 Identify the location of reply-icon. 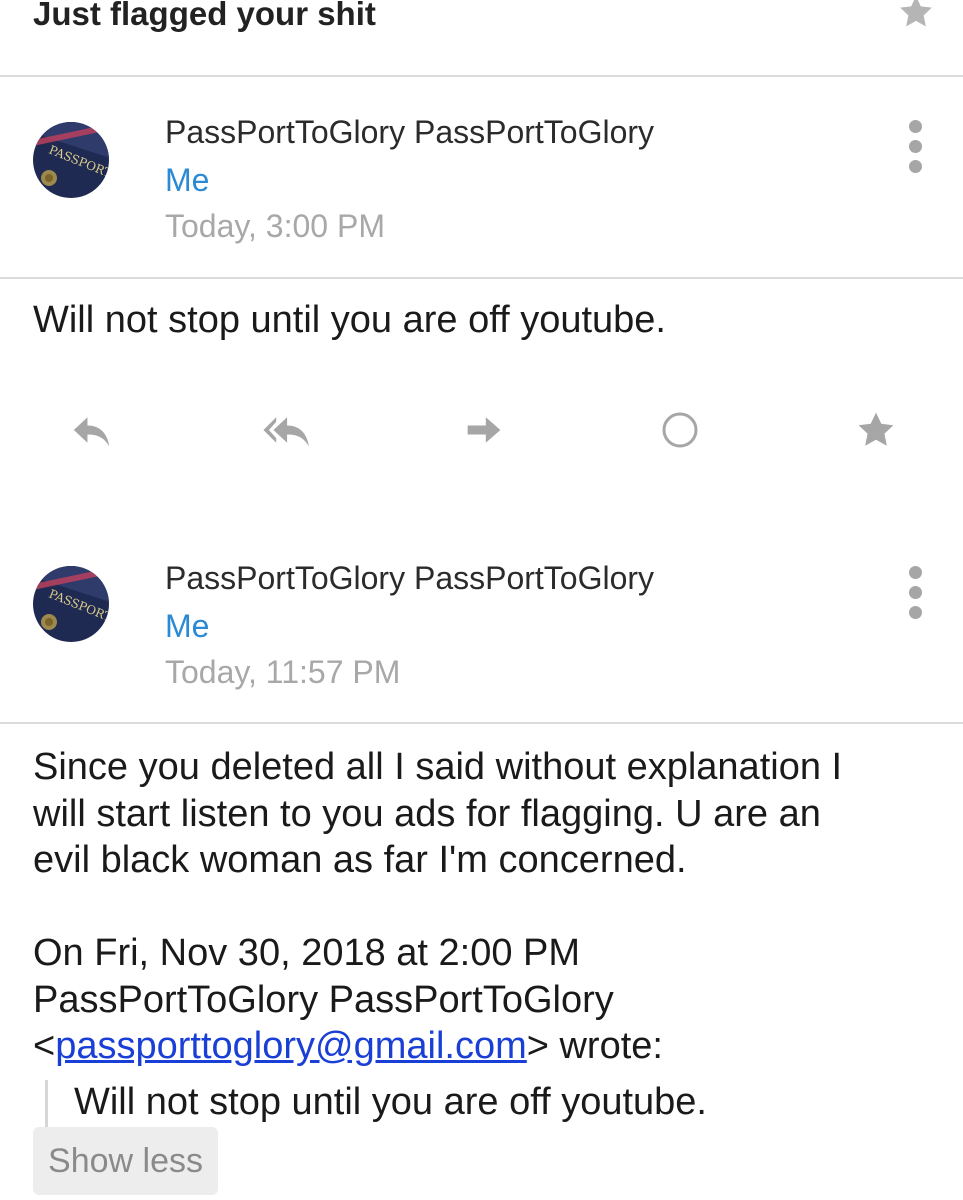
(91, 432).